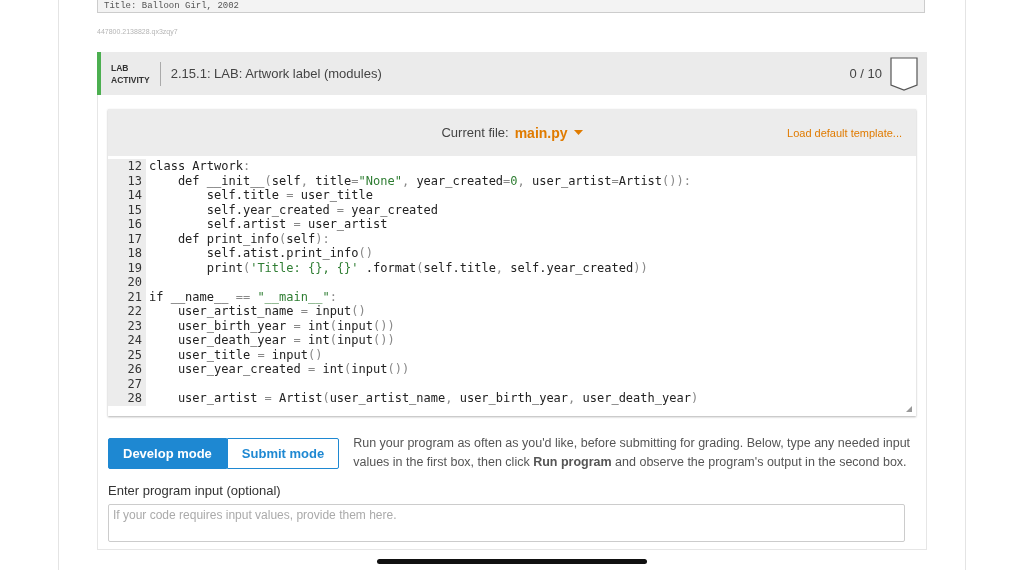 The height and width of the screenshot is (570, 1024). What do you see at coordinates (172, 6) in the screenshot?
I see `output-text: Title: Balloon Girl, 2002` at bounding box center [172, 6].